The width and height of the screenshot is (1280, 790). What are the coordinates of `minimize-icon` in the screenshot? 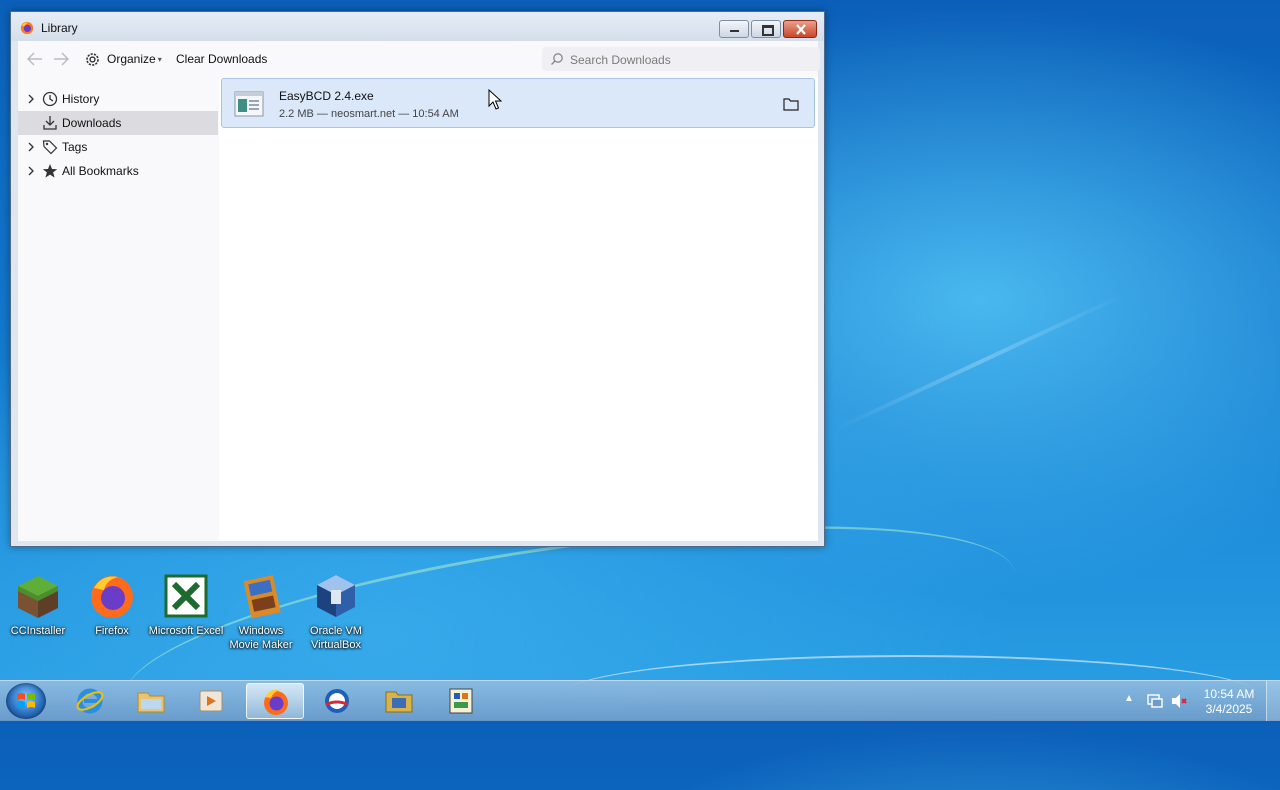 It's located at (734, 31).